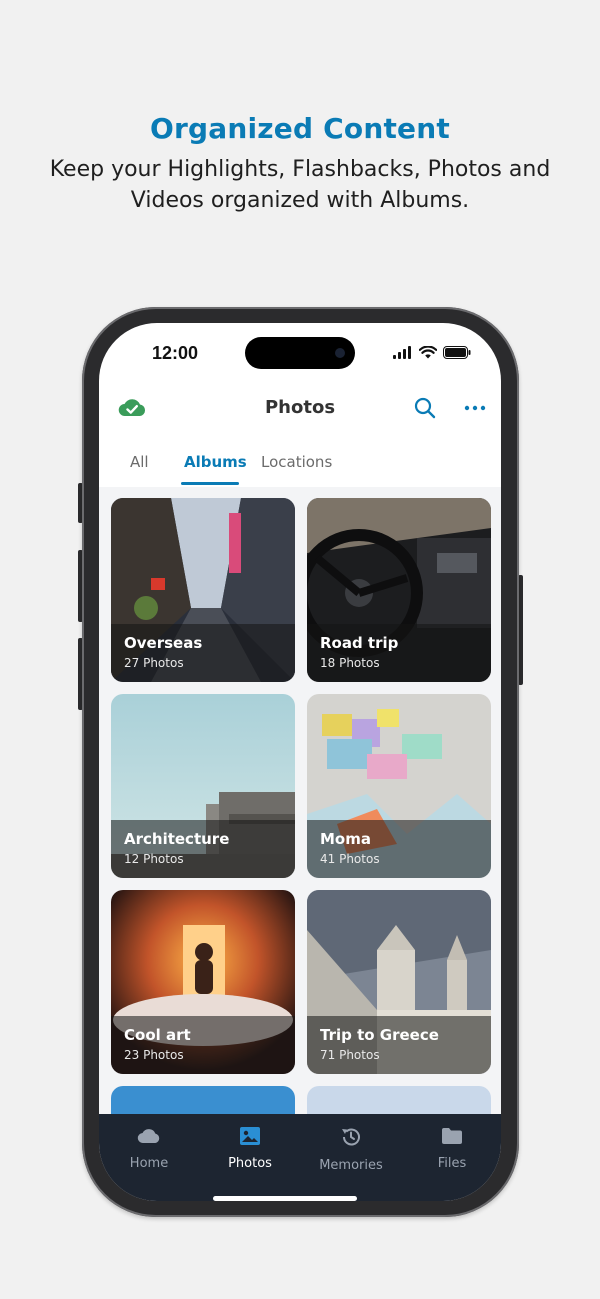 The width and height of the screenshot is (600, 1299). I want to click on camera-dot, so click(340, 353).